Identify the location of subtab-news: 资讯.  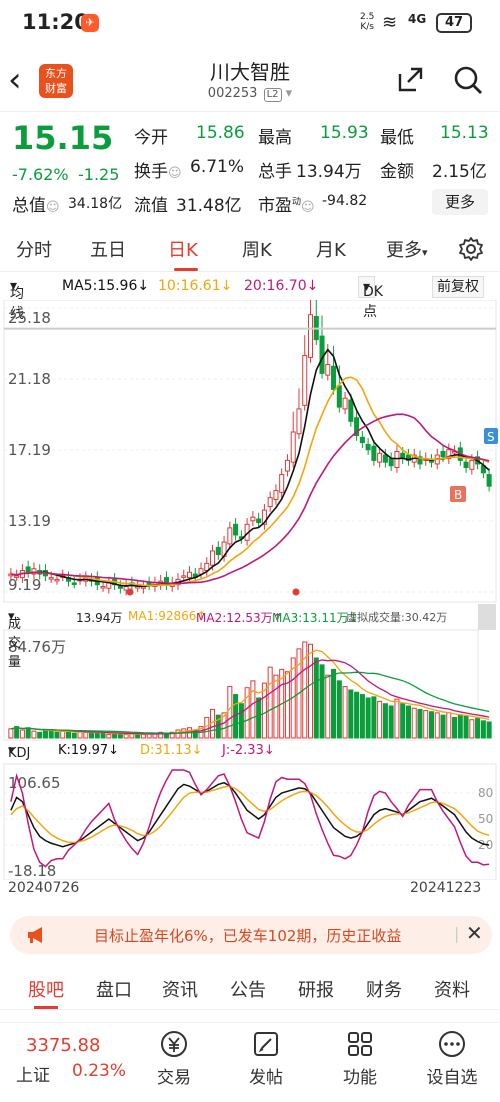
(180, 989).